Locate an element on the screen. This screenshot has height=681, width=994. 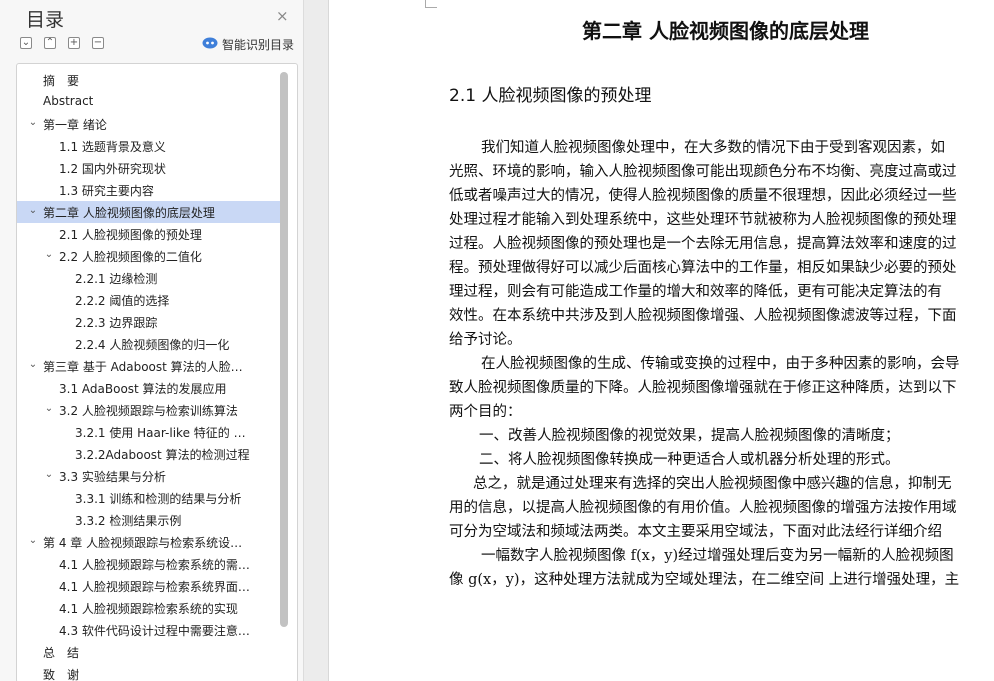
toc-item: ⌄ 3.2 人脸视频跟踪与检索训练算法 is located at coordinates (151, 410).